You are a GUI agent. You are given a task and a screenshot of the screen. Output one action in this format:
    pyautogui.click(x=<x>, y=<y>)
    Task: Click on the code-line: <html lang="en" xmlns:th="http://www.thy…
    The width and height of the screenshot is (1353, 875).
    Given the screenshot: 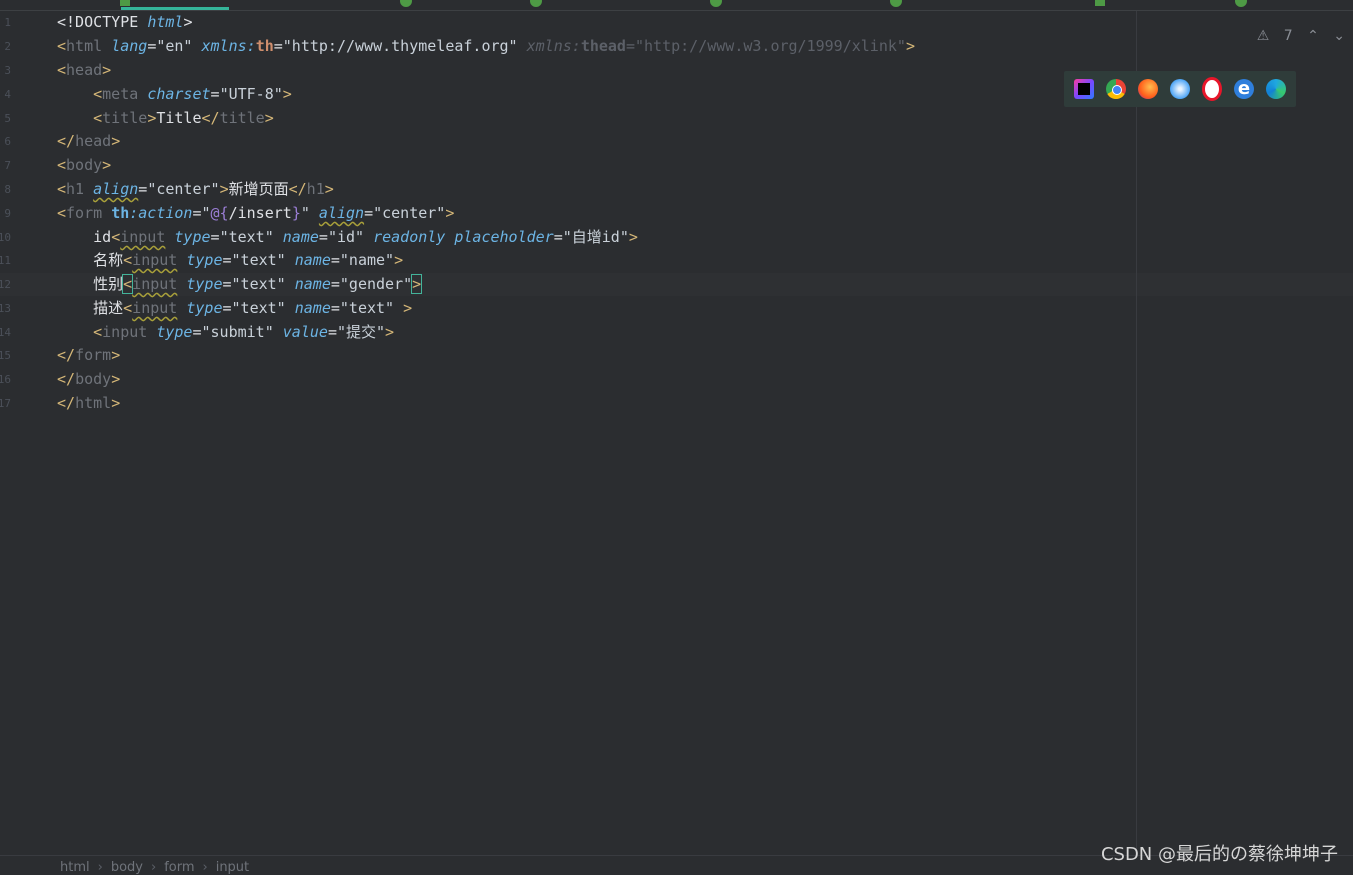 What is the action you would take?
    pyautogui.click(x=486, y=46)
    